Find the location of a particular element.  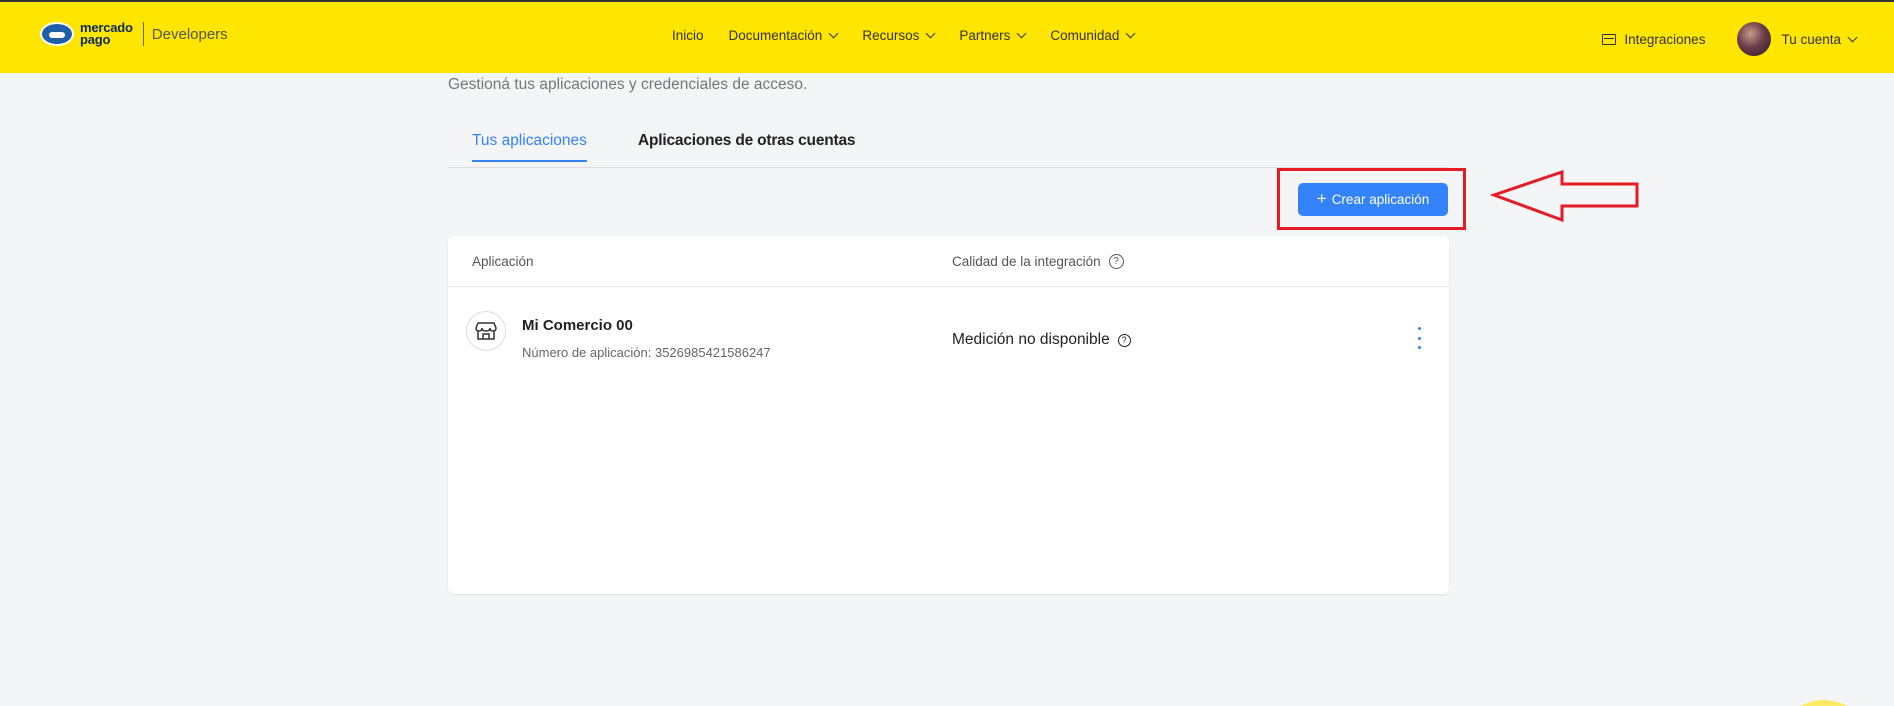

nav-documentacion: Documentación is located at coordinates (783, 35).